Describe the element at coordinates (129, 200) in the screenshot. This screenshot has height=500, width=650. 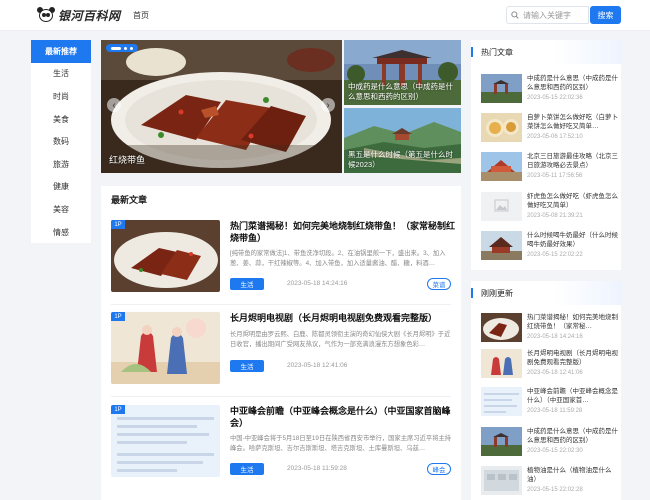
I see `latest-section-title: 最新文章` at that location.